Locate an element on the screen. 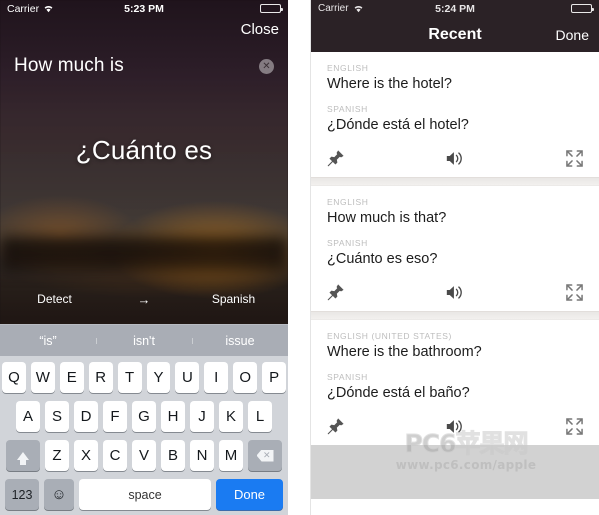 This screenshot has height=515, width=599. suggestion-1: isn't is located at coordinates (144, 341).